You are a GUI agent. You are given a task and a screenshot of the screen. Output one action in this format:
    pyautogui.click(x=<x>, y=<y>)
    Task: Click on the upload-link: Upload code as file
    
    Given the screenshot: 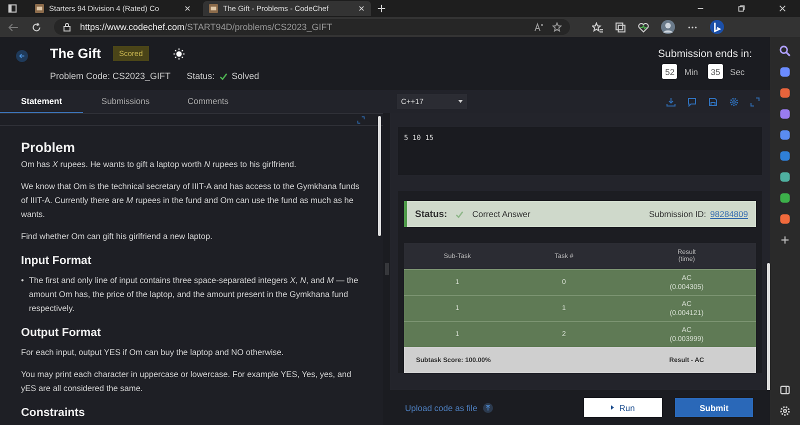 What is the action you would take?
    pyautogui.click(x=441, y=407)
    